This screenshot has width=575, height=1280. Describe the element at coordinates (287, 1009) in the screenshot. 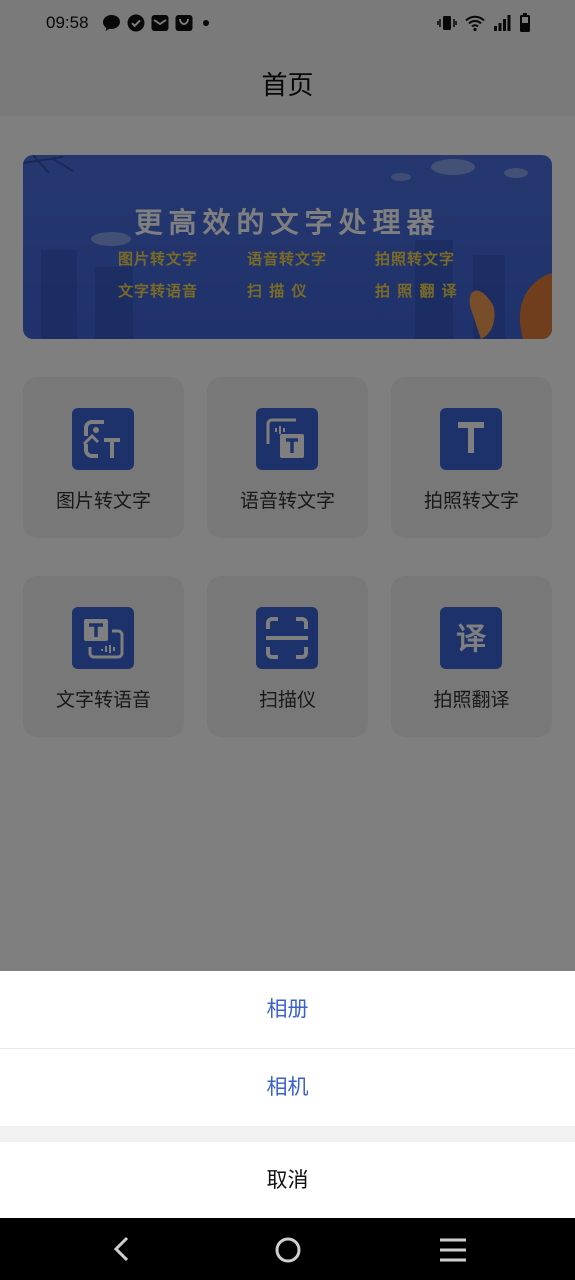

I see `album-option: 相册` at that location.